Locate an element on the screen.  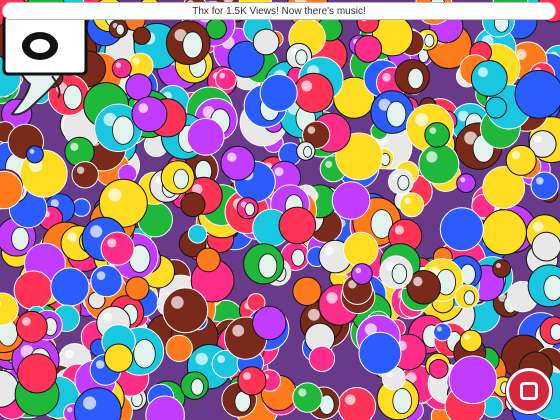
stop-icon is located at coordinates (529, 391).